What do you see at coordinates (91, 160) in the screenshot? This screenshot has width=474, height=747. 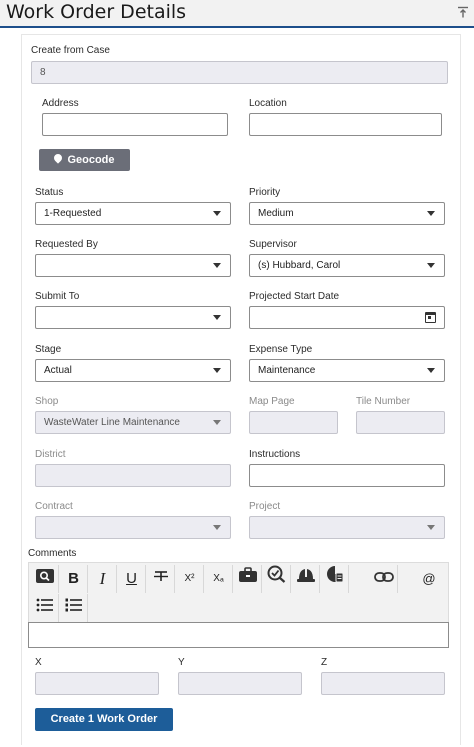 I see `geocode-button-label: Geocode` at bounding box center [91, 160].